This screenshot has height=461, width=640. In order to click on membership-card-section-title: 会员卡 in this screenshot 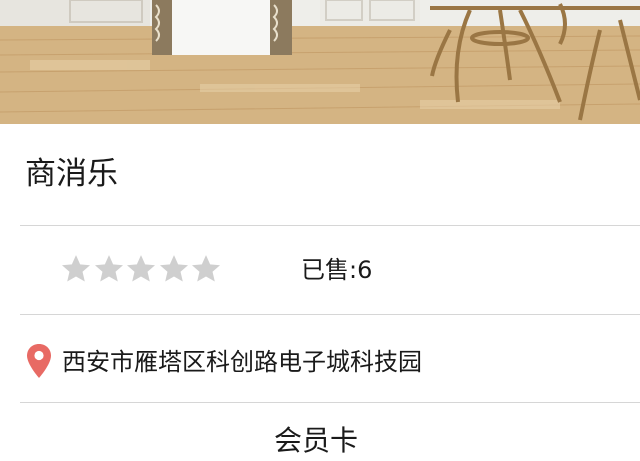, I will do `click(316, 441)`.